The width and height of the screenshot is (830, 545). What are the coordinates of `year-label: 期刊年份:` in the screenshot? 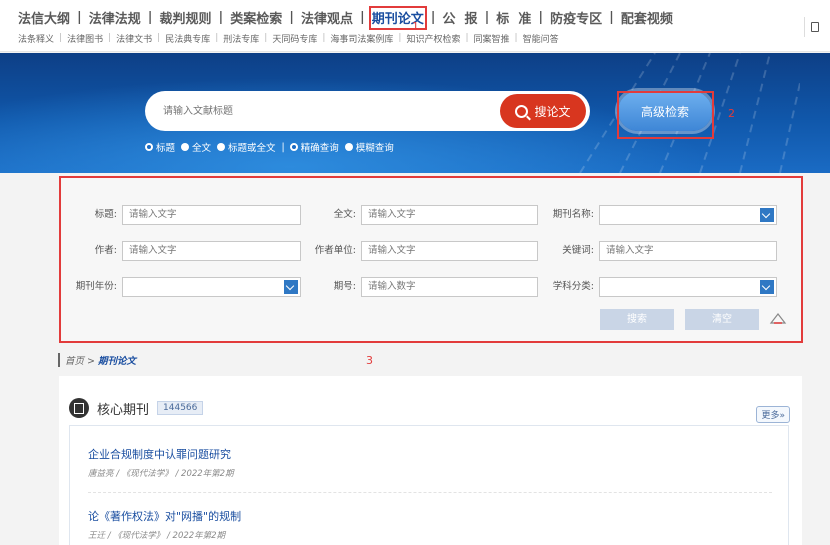 It's located at (96, 286).